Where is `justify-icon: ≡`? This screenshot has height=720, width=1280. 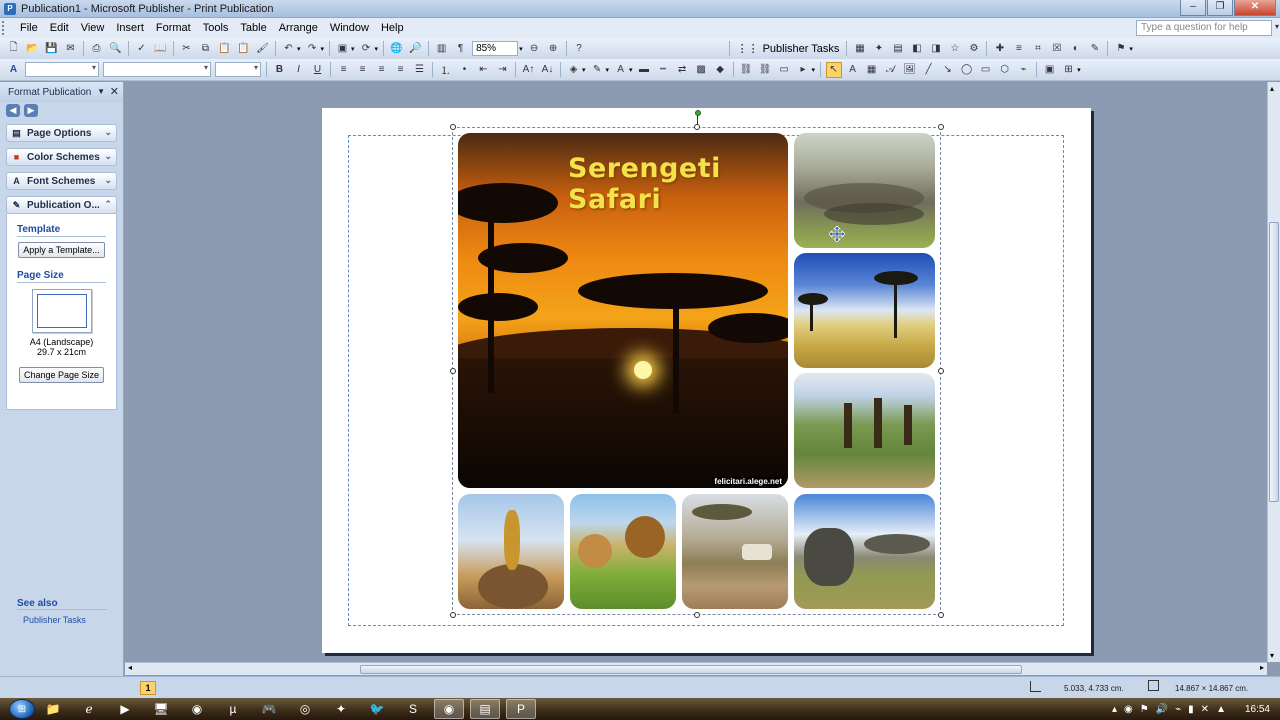
justify-icon: ≡ is located at coordinates (401, 70).